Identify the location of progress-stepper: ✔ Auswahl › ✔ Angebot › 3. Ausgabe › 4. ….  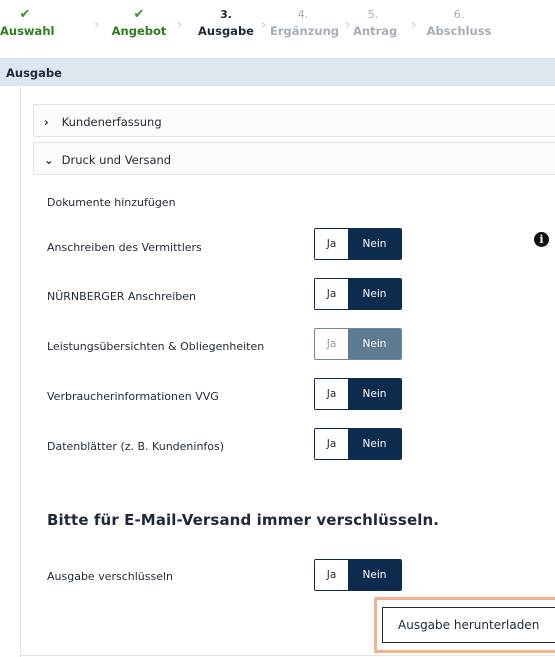
(277, 29).